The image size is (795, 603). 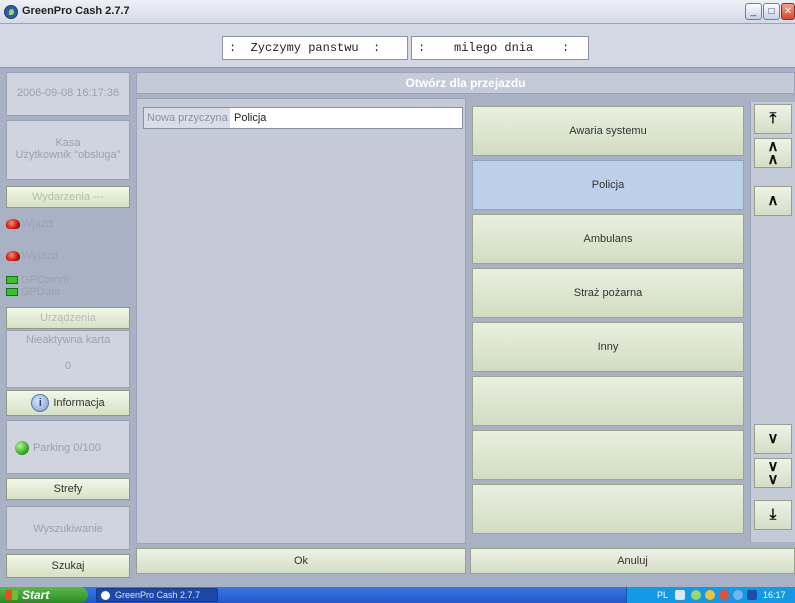 I want to click on device-label: GPData, so click(x=41, y=292).